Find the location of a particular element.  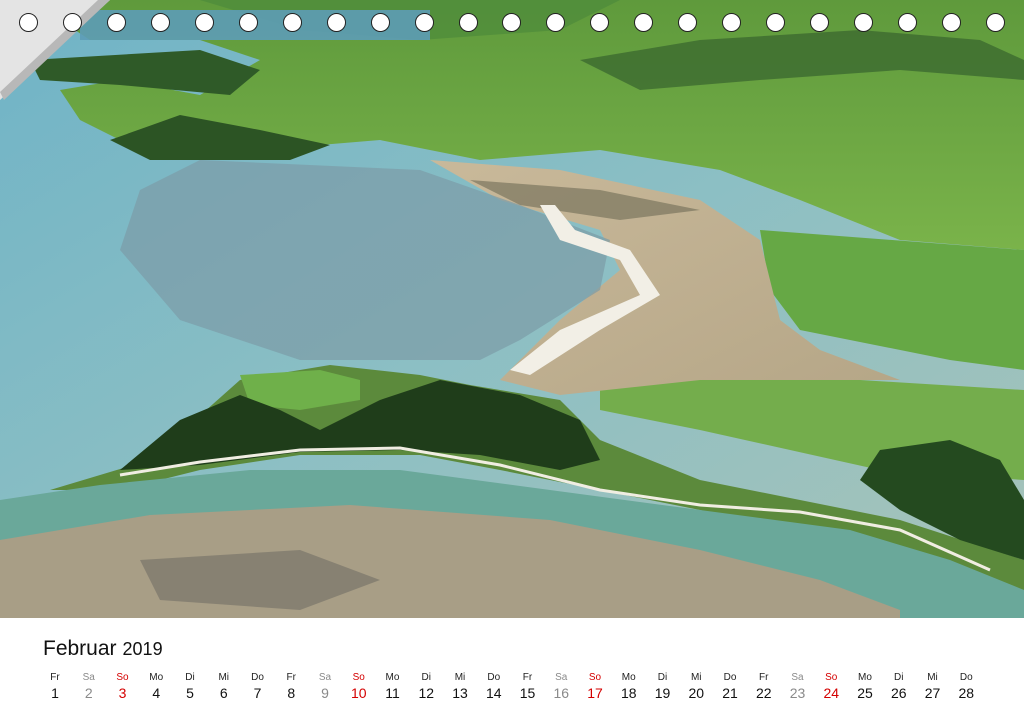

day-cell: Do 21 is located at coordinates (730, 687).